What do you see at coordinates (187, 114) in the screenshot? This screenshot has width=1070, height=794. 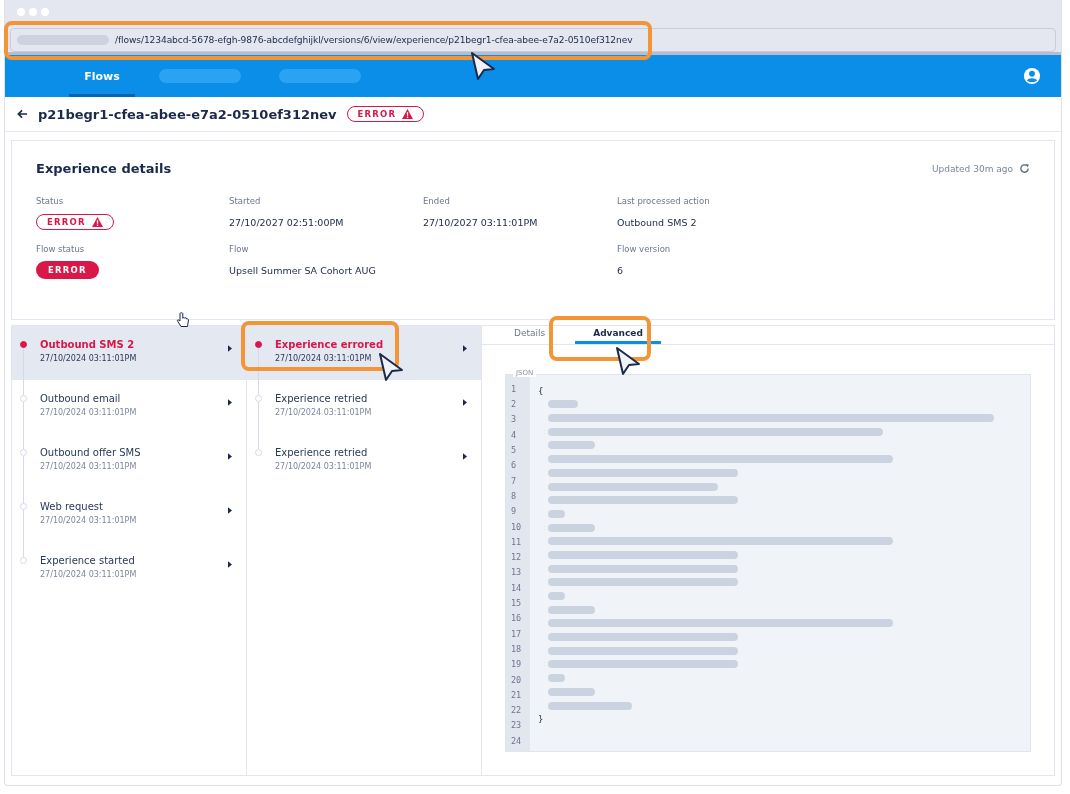 I see `page-title: p21begr1-cfea-abee-e7a2-0510ef312nev` at bounding box center [187, 114].